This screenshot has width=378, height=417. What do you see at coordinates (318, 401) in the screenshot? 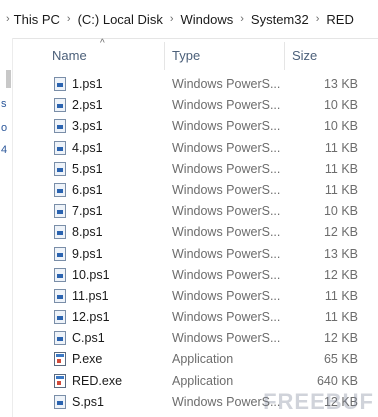
I see `watermark: FREEBUF` at bounding box center [318, 401].